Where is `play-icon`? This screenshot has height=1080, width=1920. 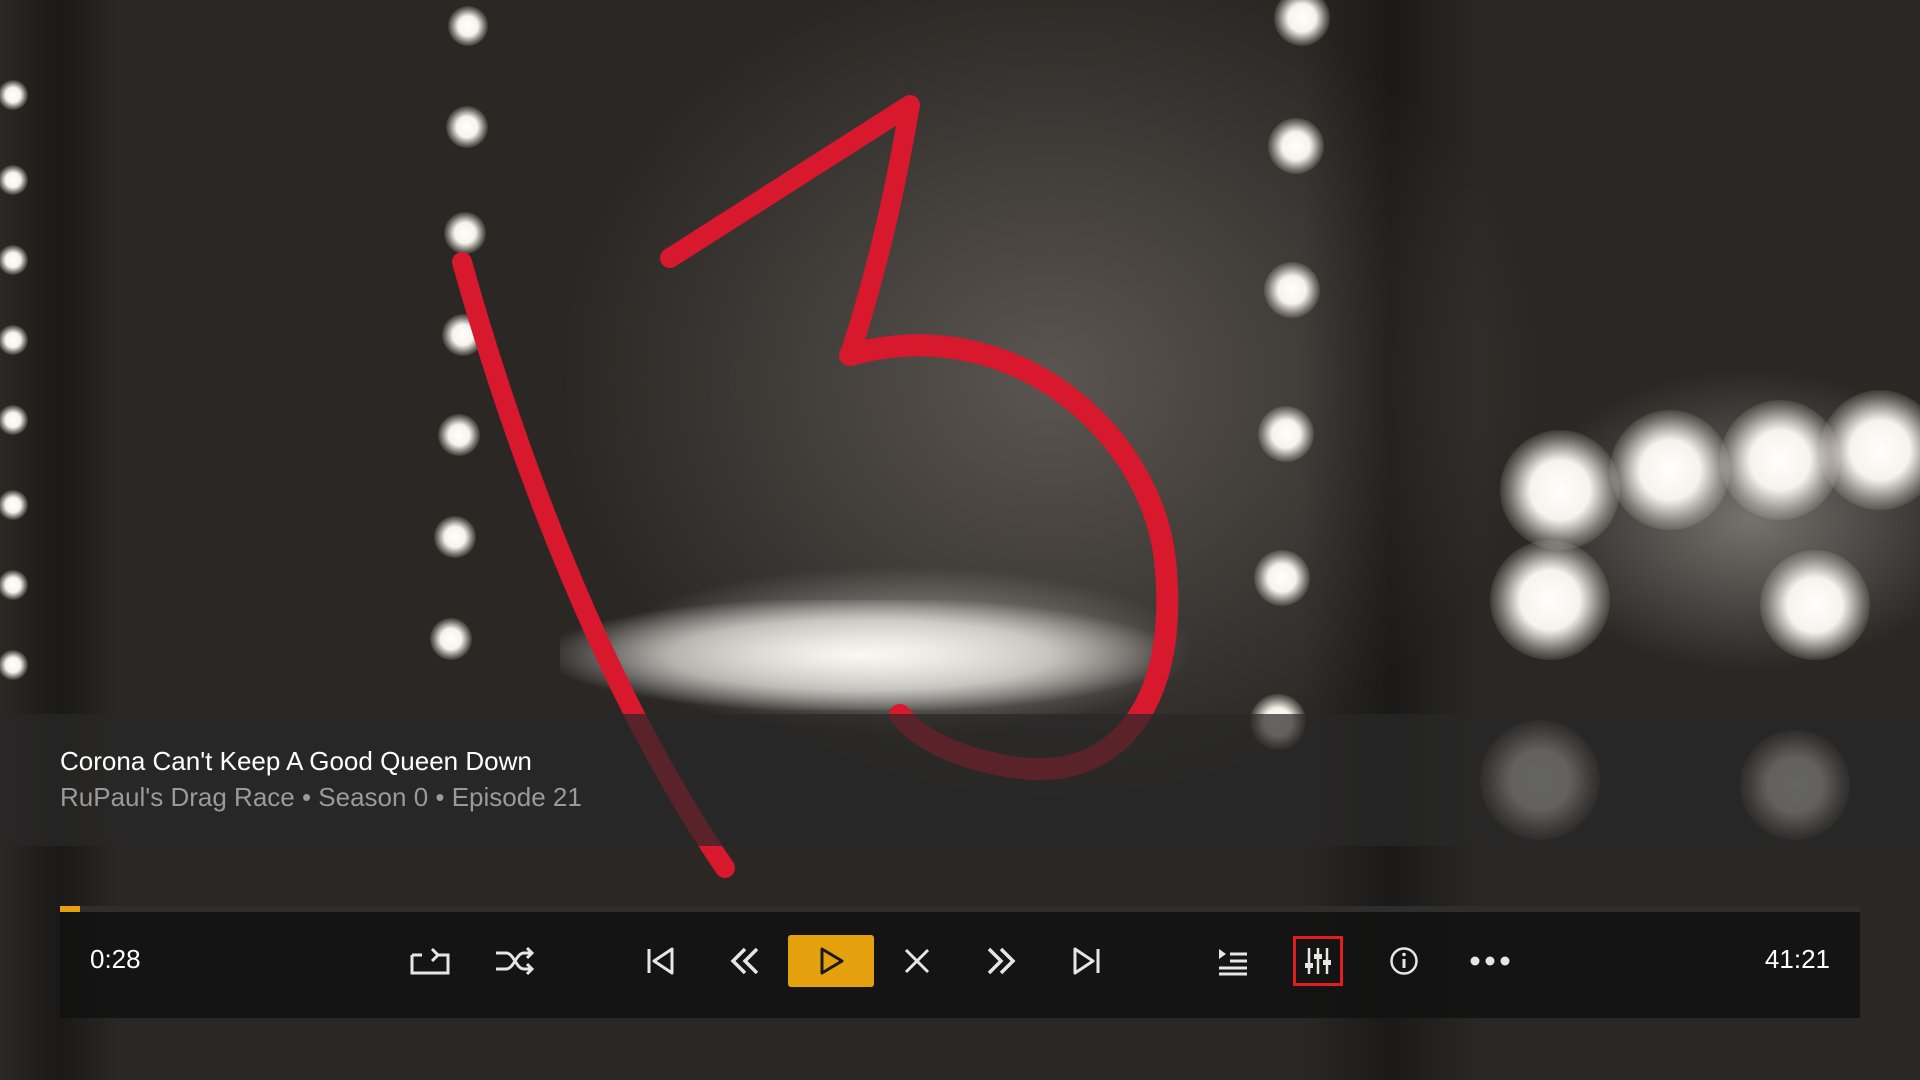 play-icon is located at coordinates (832, 961).